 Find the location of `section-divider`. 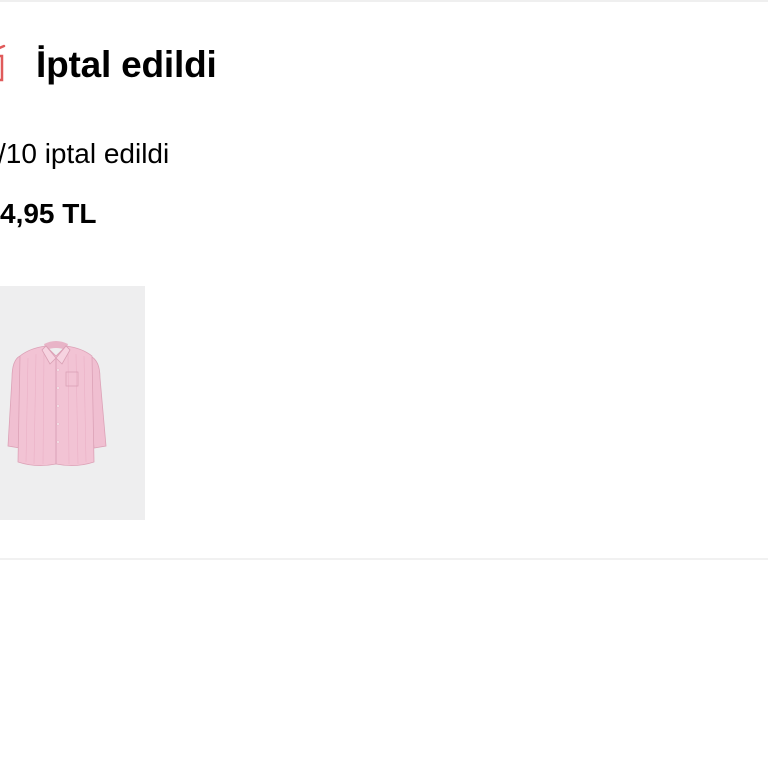

section-divider is located at coordinates (384, 559).